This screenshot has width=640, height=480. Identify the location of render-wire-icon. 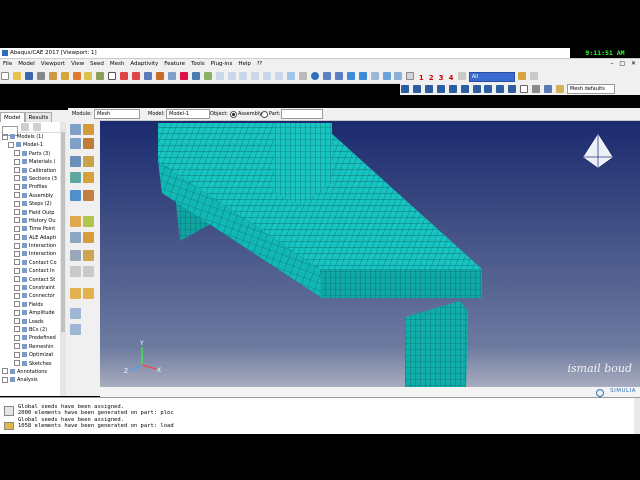
(326, 76).